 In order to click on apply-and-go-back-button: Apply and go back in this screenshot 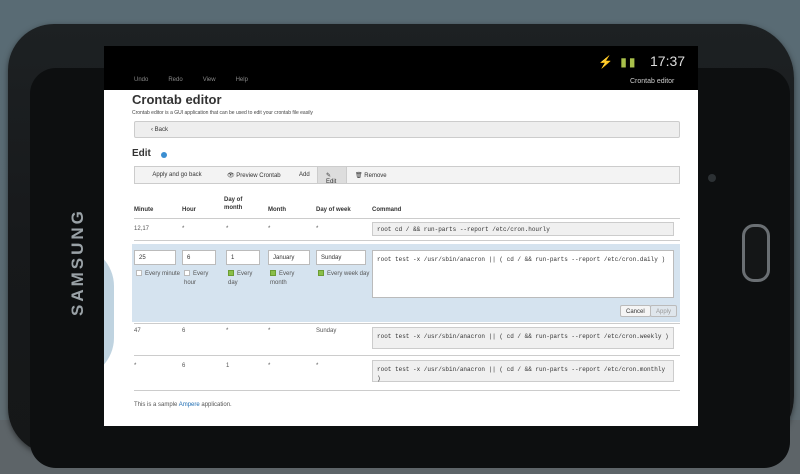, I will do `click(177, 175)`.